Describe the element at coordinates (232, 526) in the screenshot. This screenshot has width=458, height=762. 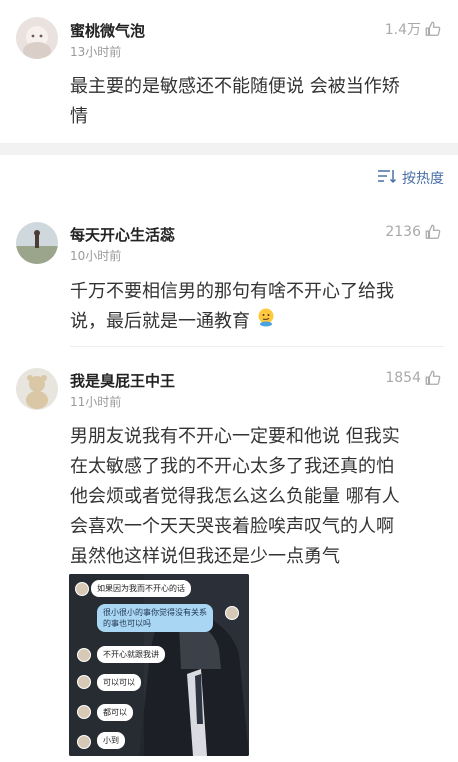
I see `comment-text-line: 会喜欢一个天天哭丧着脸唉声叹气的人啊` at that location.